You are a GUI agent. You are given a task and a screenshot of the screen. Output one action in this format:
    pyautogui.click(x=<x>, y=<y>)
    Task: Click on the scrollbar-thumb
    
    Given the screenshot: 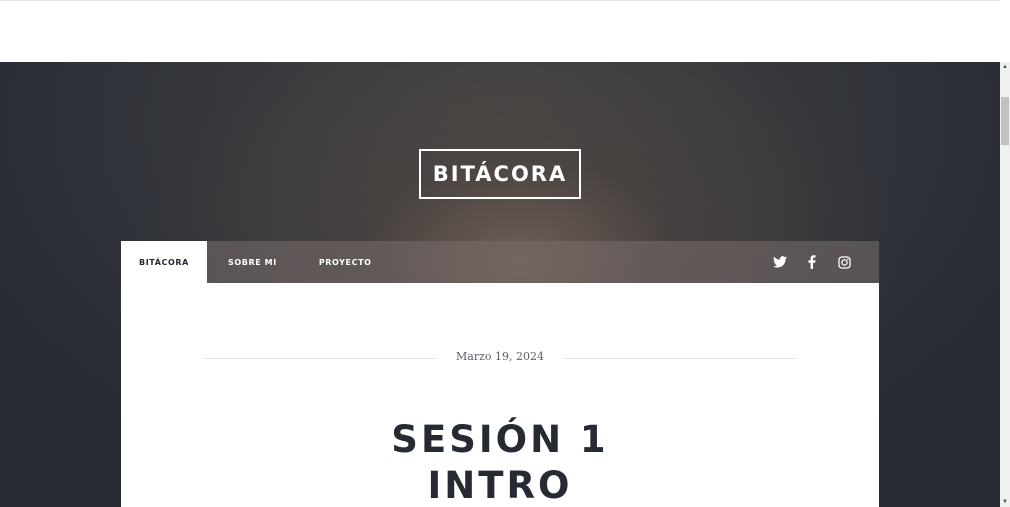 What is the action you would take?
    pyautogui.click(x=1005, y=121)
    